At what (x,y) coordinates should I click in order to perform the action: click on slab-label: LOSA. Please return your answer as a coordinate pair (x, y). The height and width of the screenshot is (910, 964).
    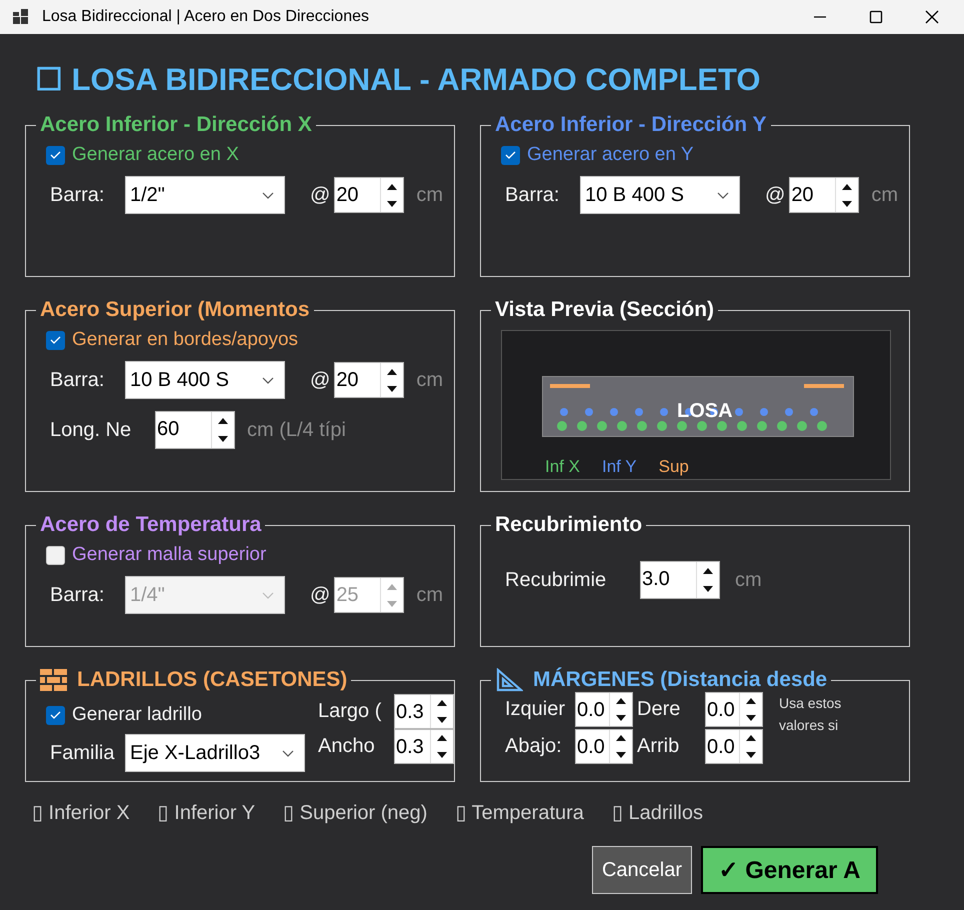
    Looking at the image, I should click on (705, 411).